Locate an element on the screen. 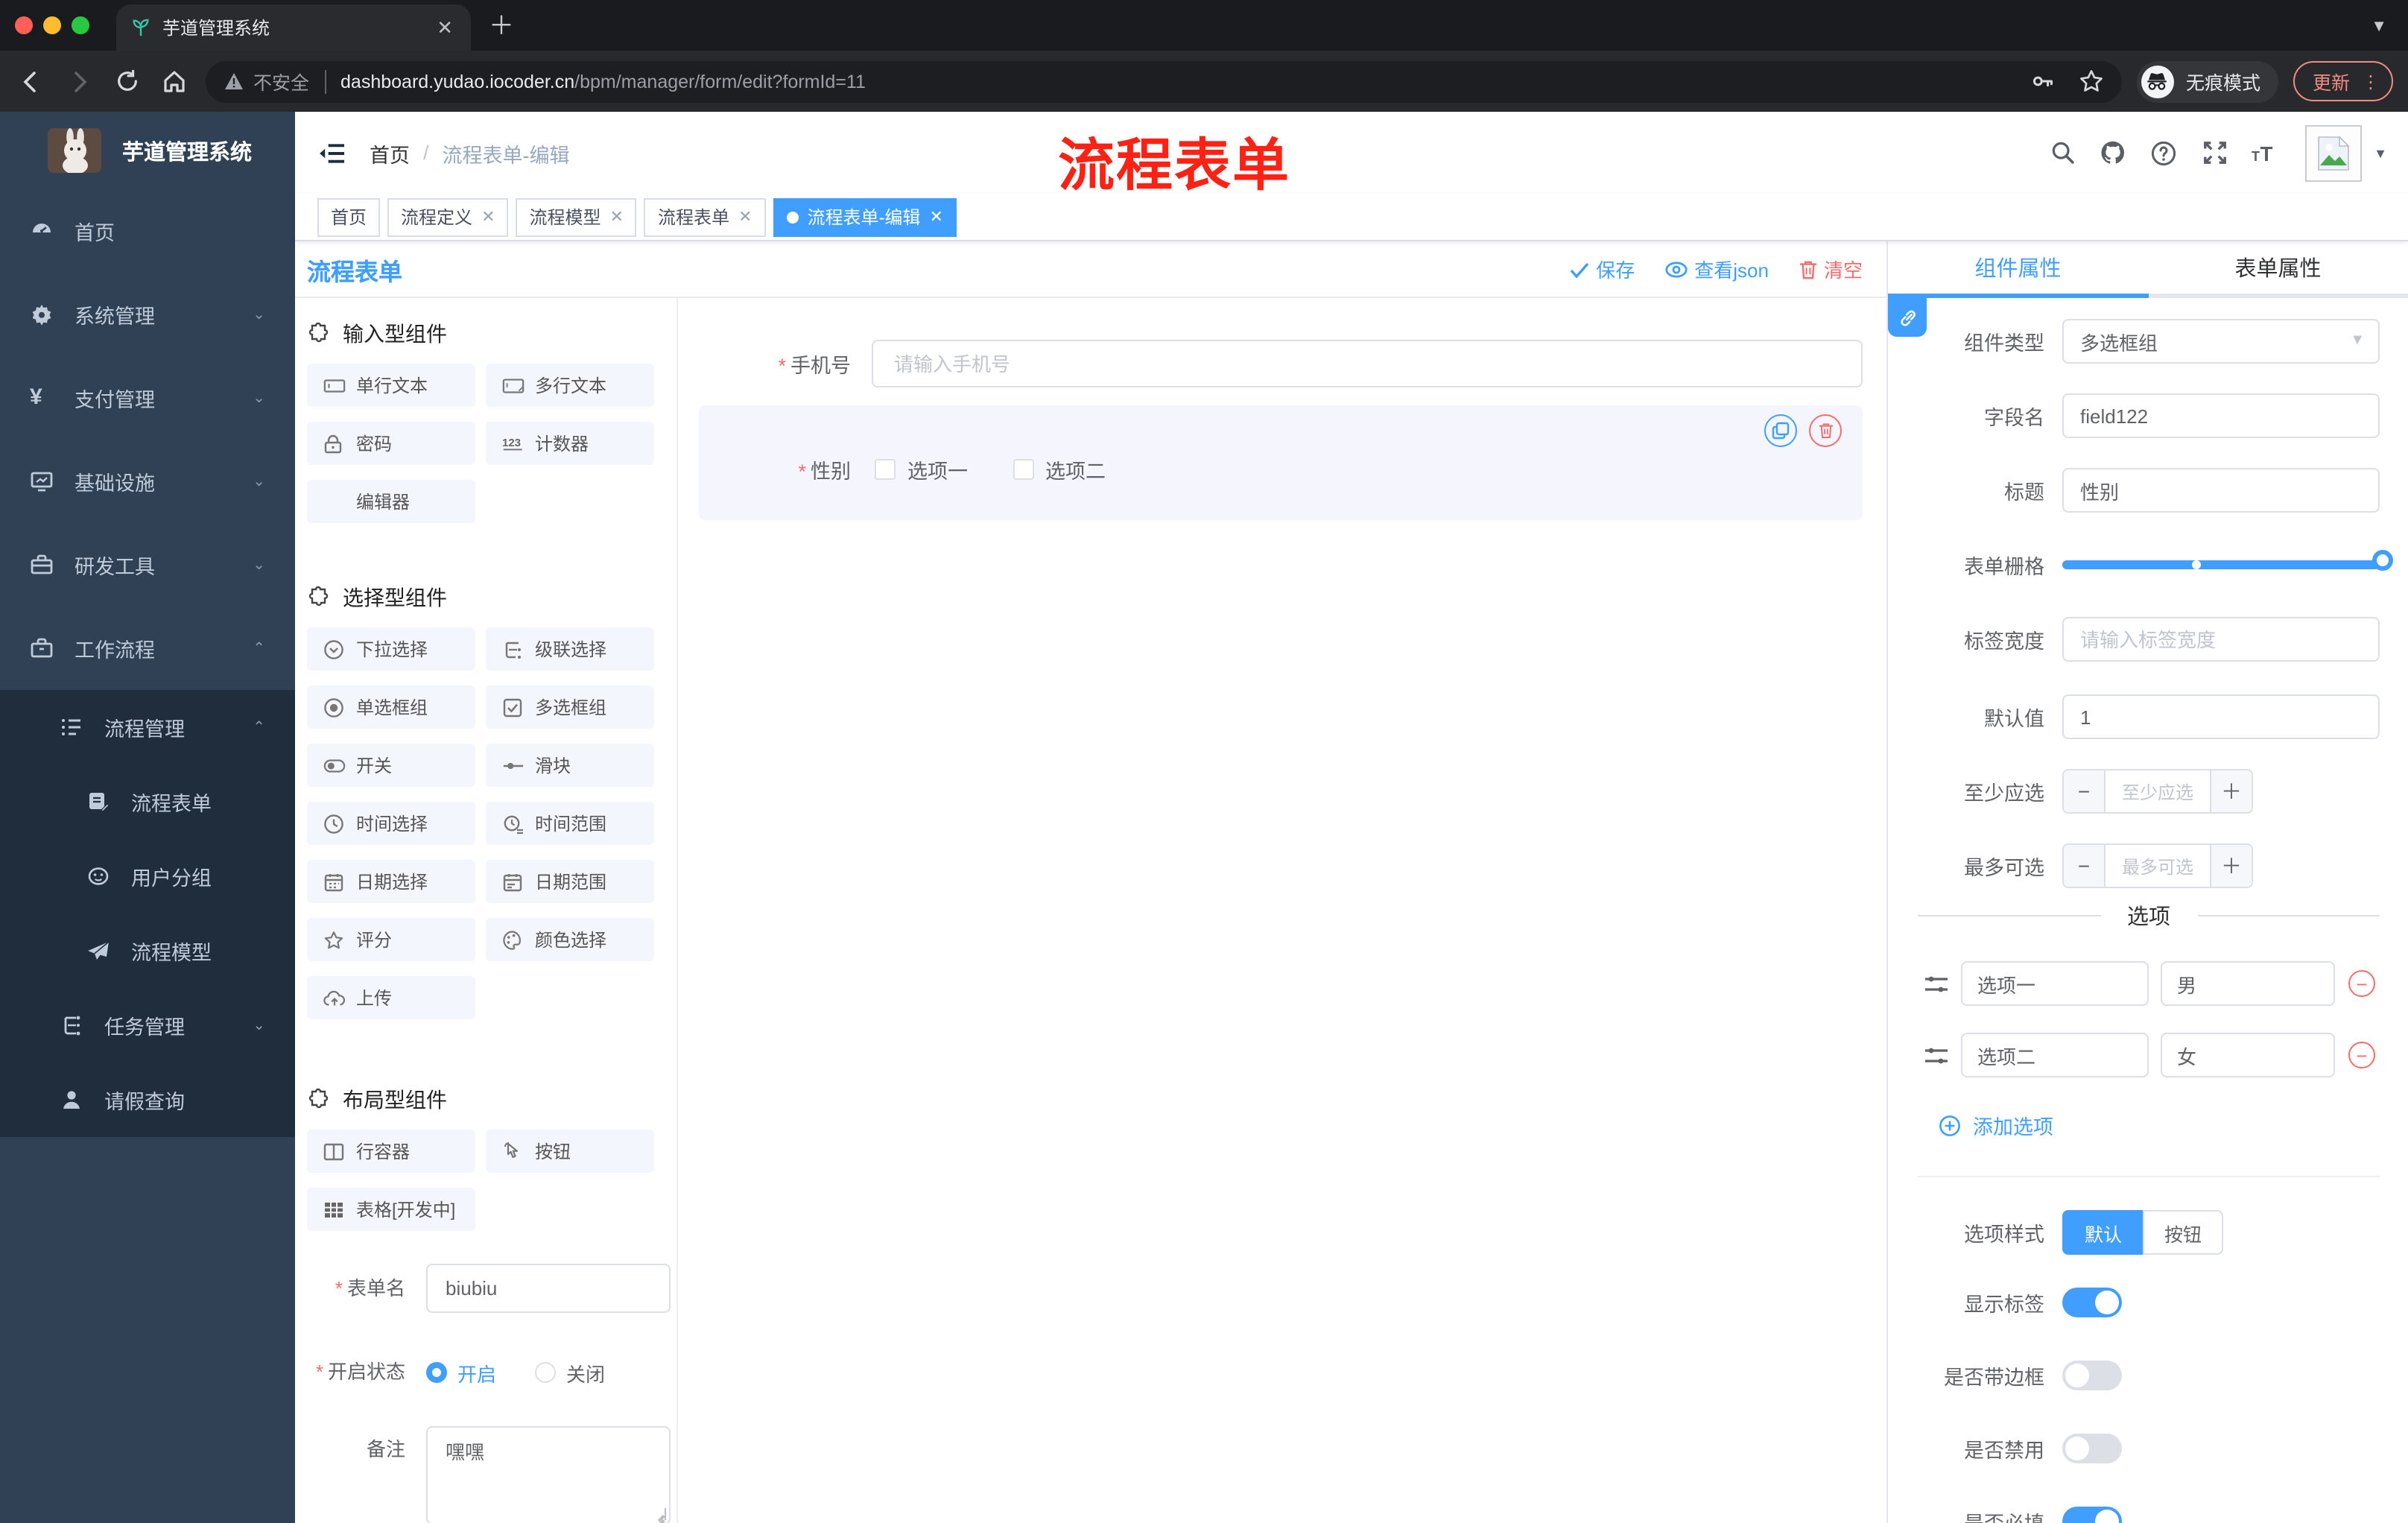 This screenshot has height=1523, width=2408. copy-field-button is located at coordinates (1780, 430).